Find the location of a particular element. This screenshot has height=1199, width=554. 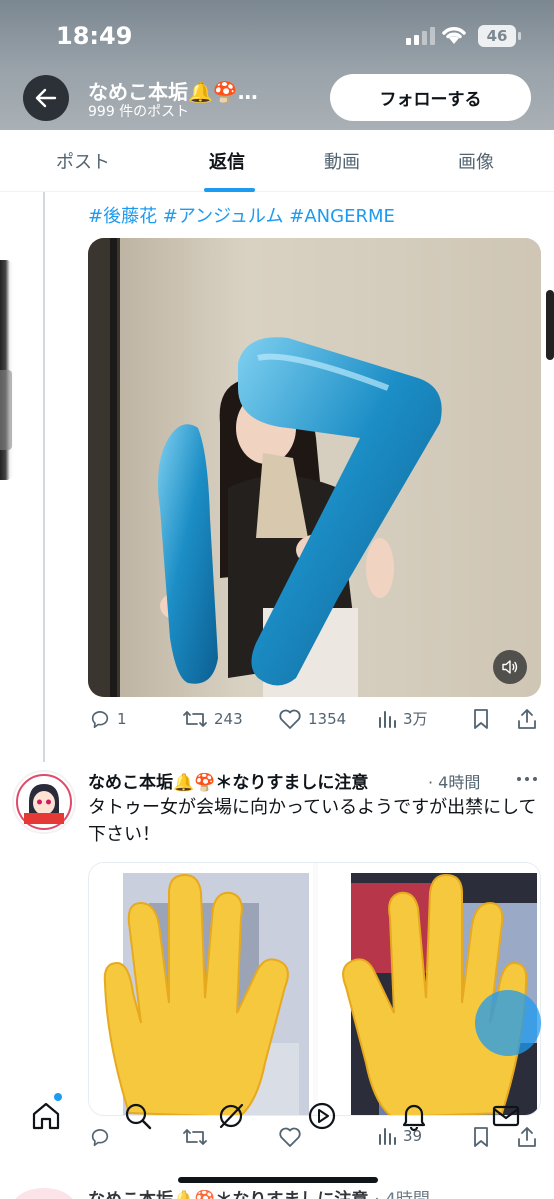

next-post-name-text: なめこ本垢🔔🍄＊なりすましに注意 is located at coordinates (228, 1194).